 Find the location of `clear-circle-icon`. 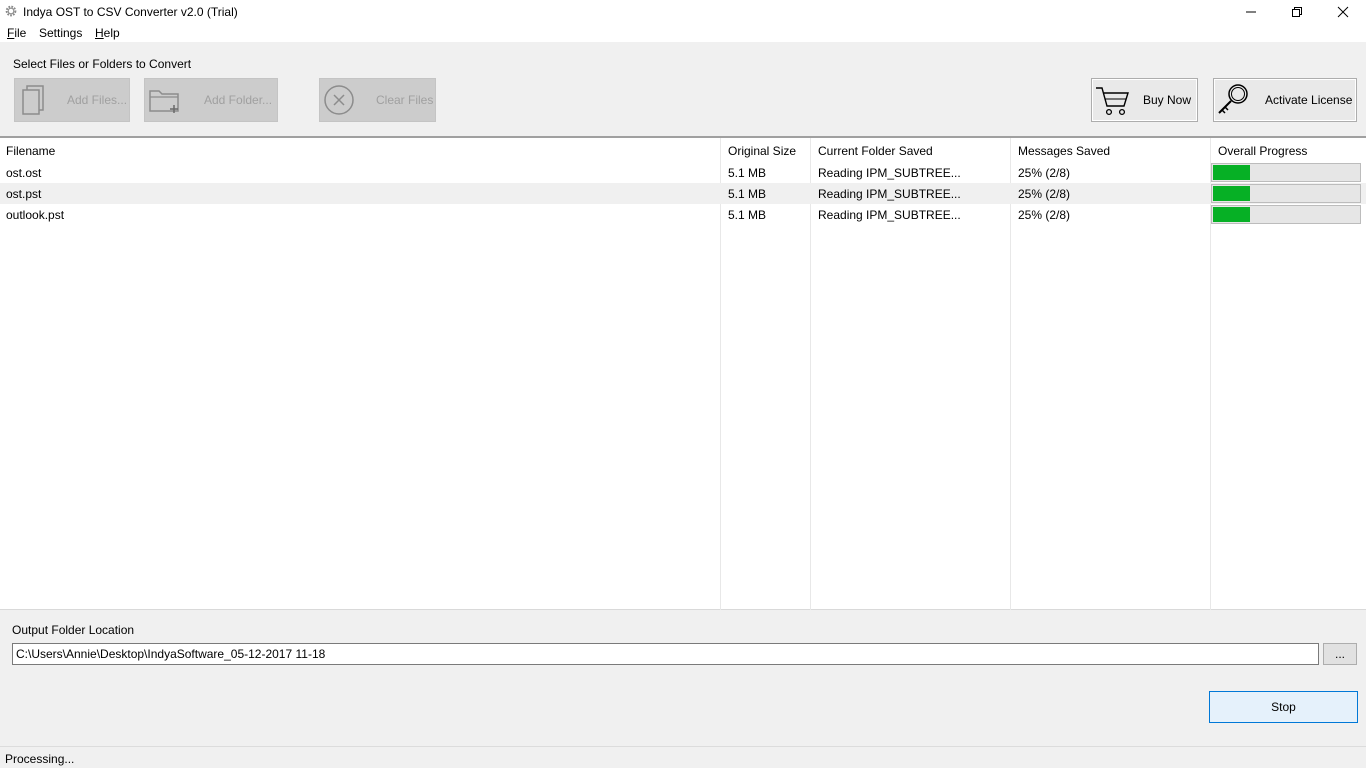

clear-circle-icon is located at coordinates (339, 100).